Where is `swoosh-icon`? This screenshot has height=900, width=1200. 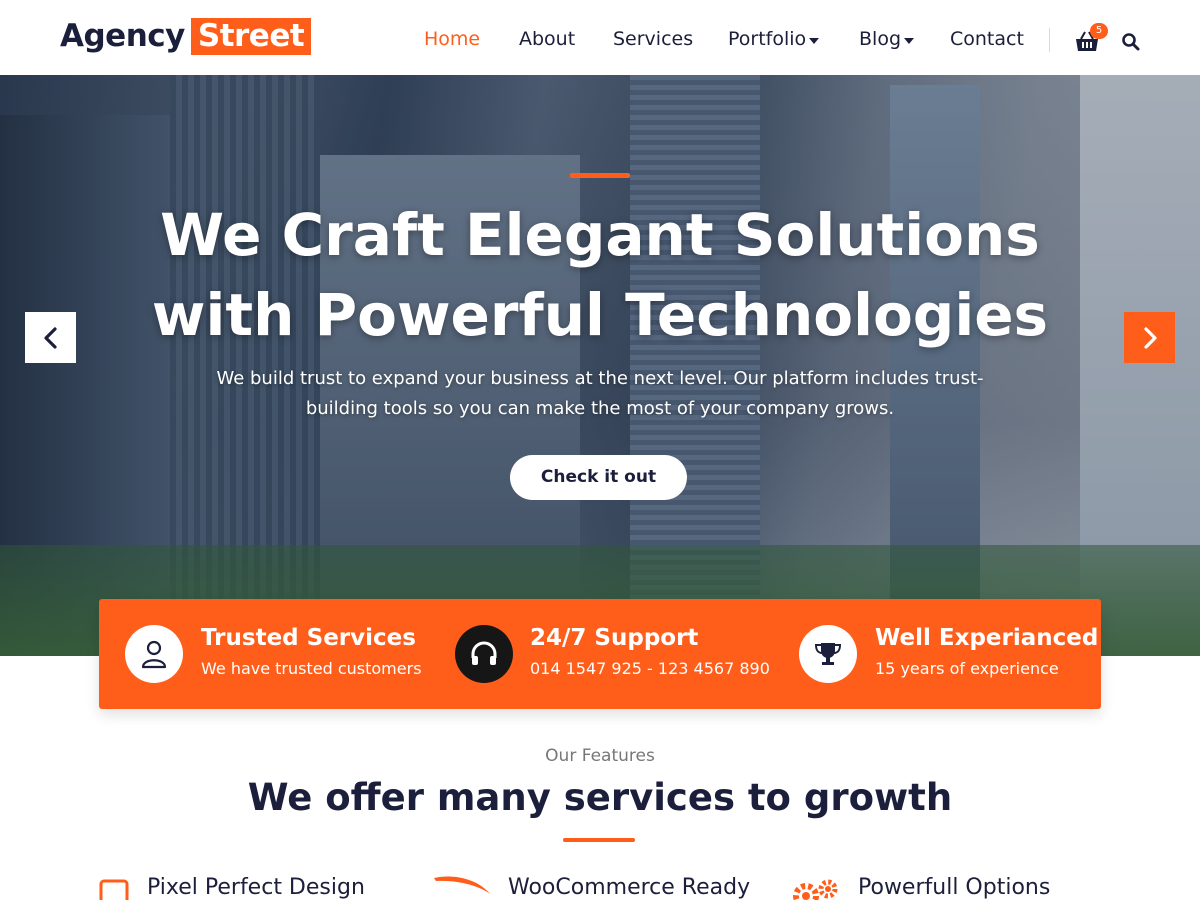 swoosh-icon is located at coordinates (462, 885).